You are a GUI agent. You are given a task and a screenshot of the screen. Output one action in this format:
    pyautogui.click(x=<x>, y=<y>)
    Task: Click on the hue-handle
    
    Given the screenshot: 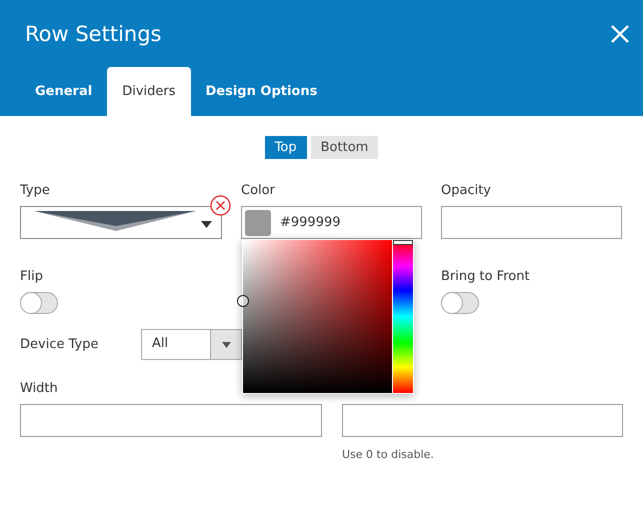 What is the action you would take?
    pyautogui.click(x=403, y=242)
    